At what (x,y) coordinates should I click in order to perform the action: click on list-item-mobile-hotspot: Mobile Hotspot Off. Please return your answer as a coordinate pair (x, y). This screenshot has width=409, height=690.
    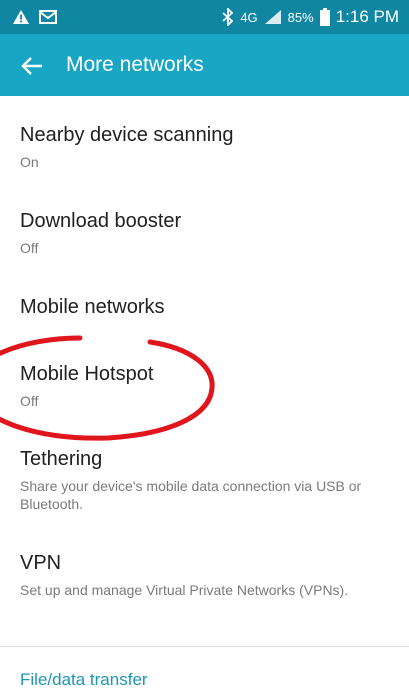
    Looking at the image, I should click on (206, 386).